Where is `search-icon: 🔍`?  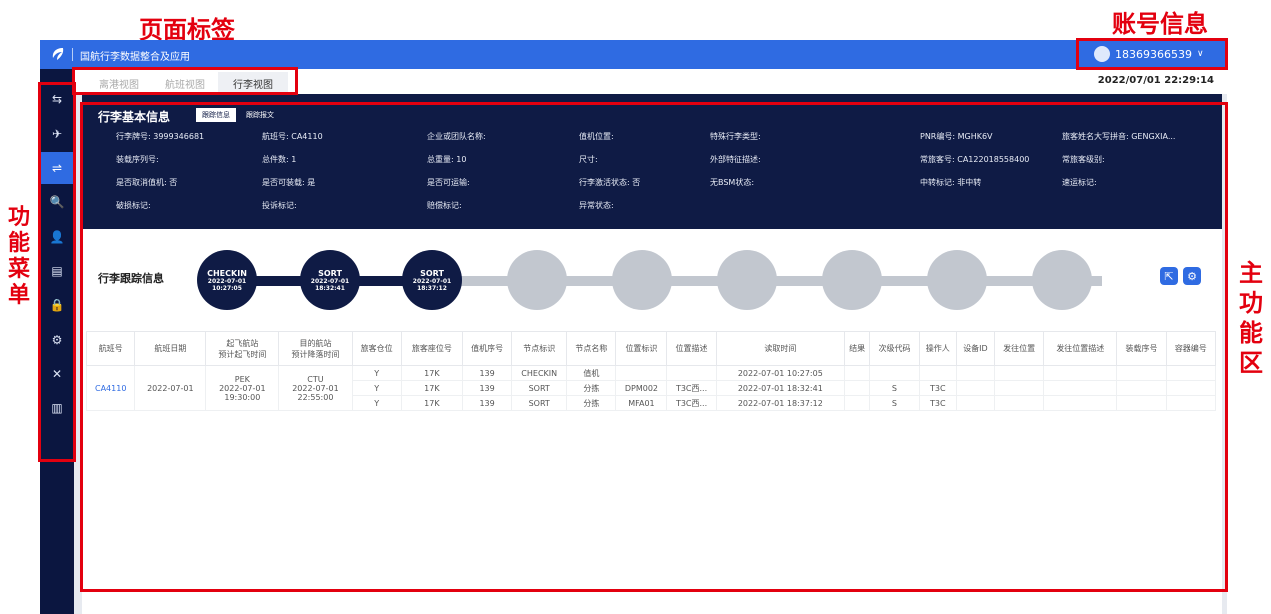 search-icon: 🔍 is located at coordinates (57, 202).